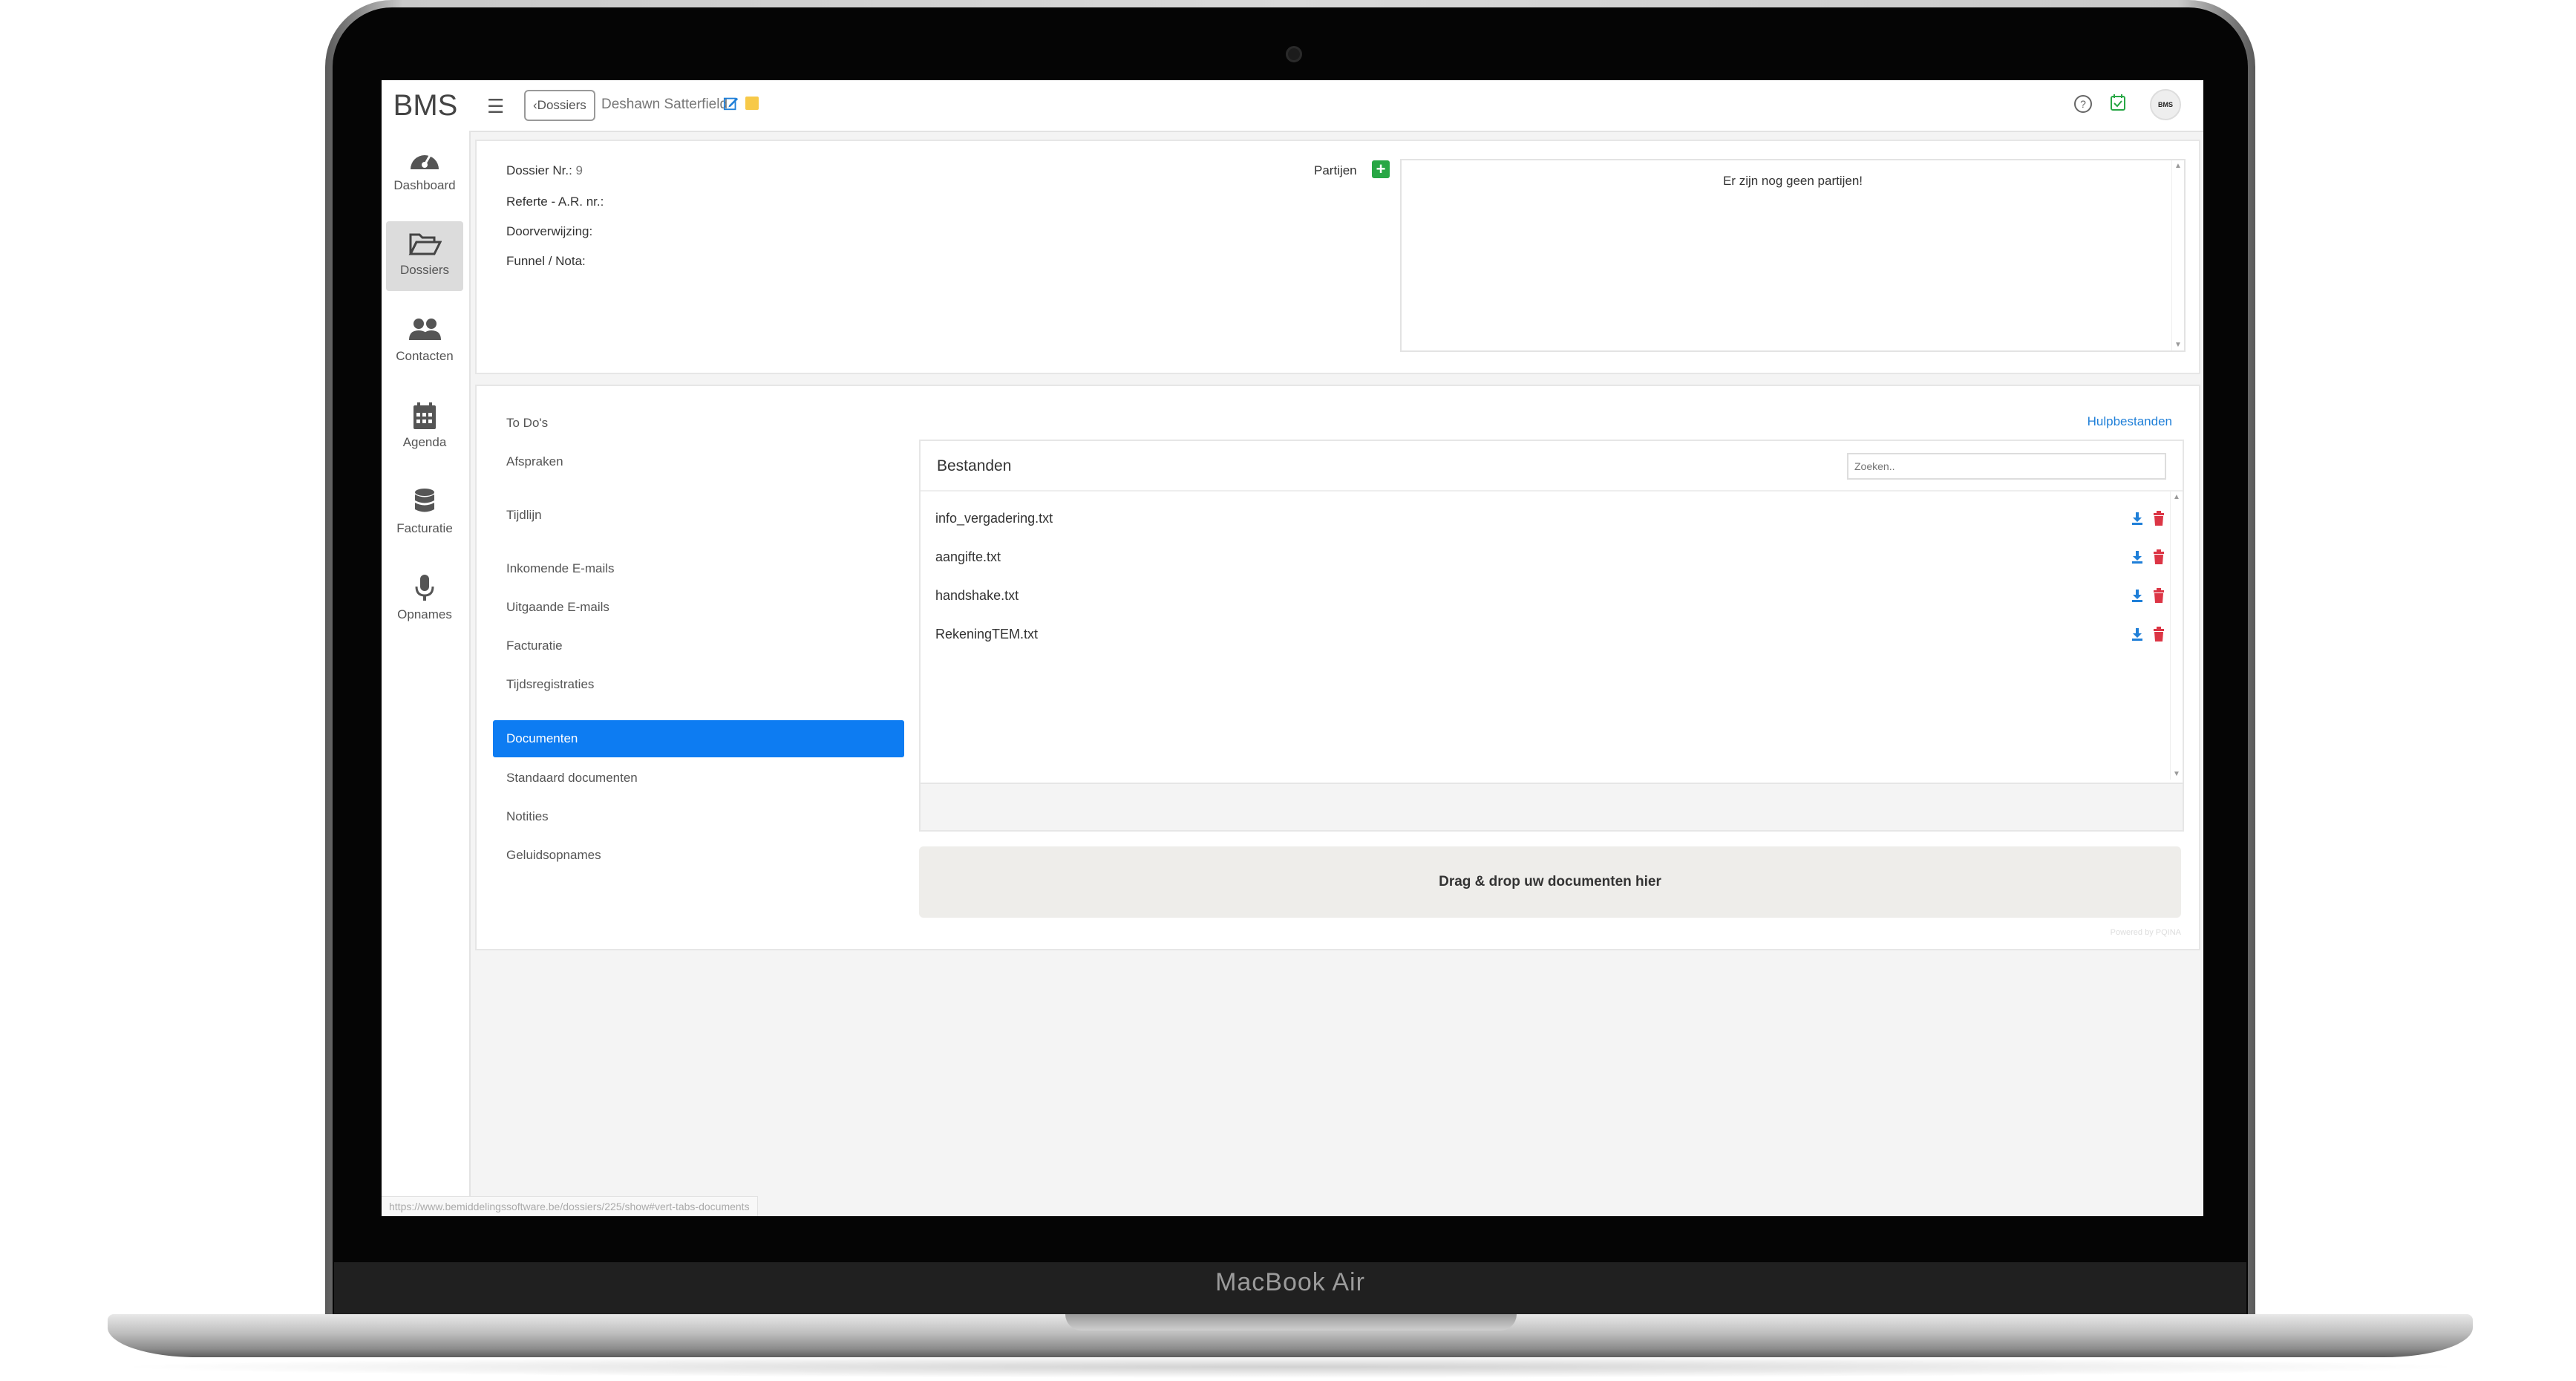  I want to click on add-partij-button: +, so click(1381, 169).